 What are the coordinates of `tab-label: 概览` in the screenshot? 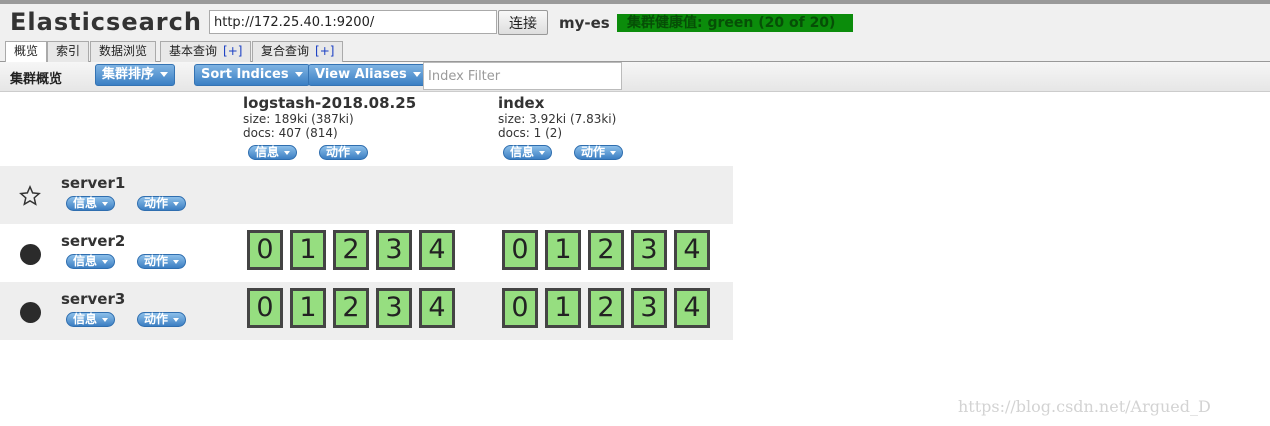 It's located at (26, 51).